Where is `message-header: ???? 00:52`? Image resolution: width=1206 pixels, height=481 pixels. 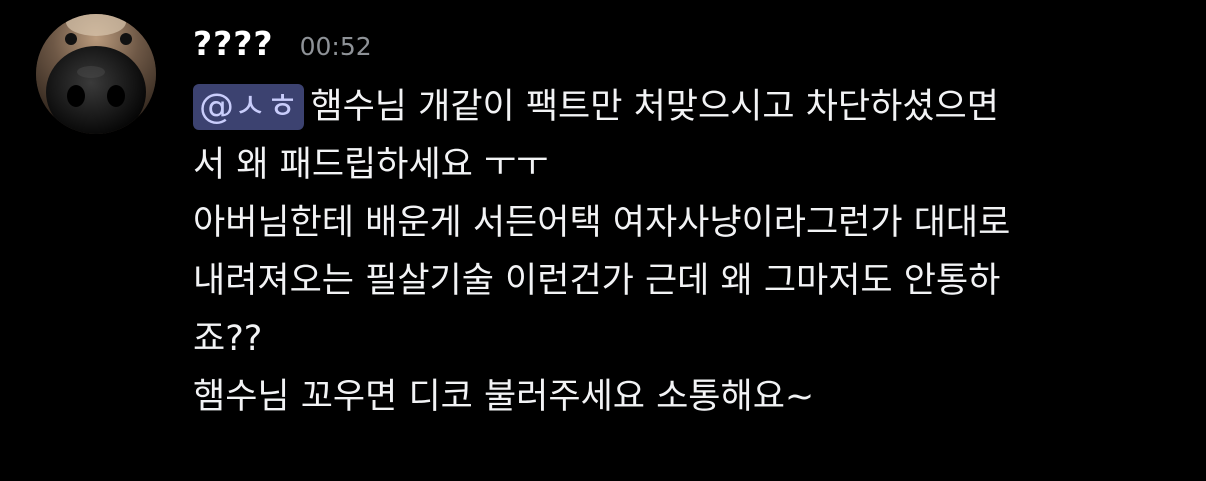 message-header: ???? 00:52 is located at coordinates (688, 49).